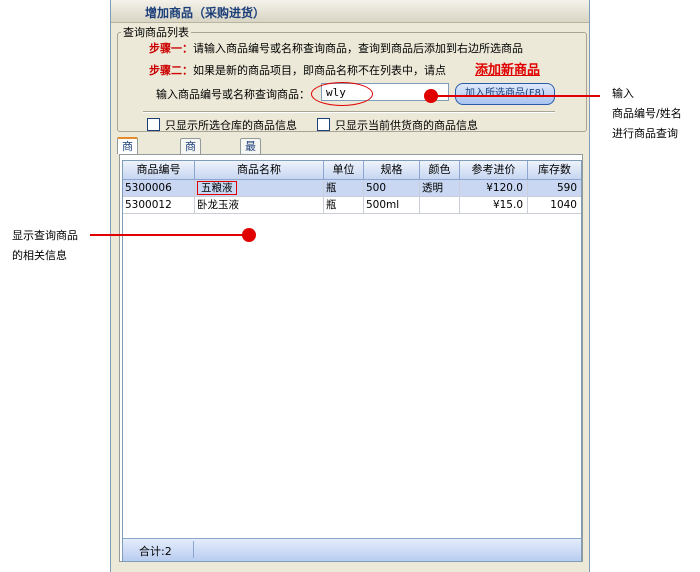 This screenshot has height=572, width=700. Describe the element at coordinates (155, 551) in the screenshot. I see `total-count: 合计:2` at that location.